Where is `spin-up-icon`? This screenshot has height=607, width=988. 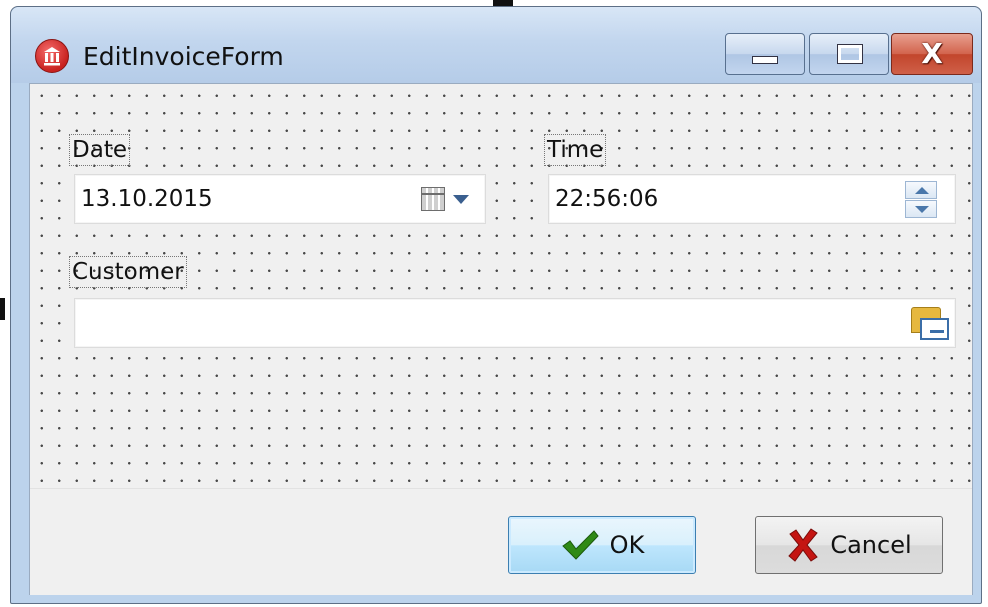
spin-up-icon is located at coordinates (921, 190).